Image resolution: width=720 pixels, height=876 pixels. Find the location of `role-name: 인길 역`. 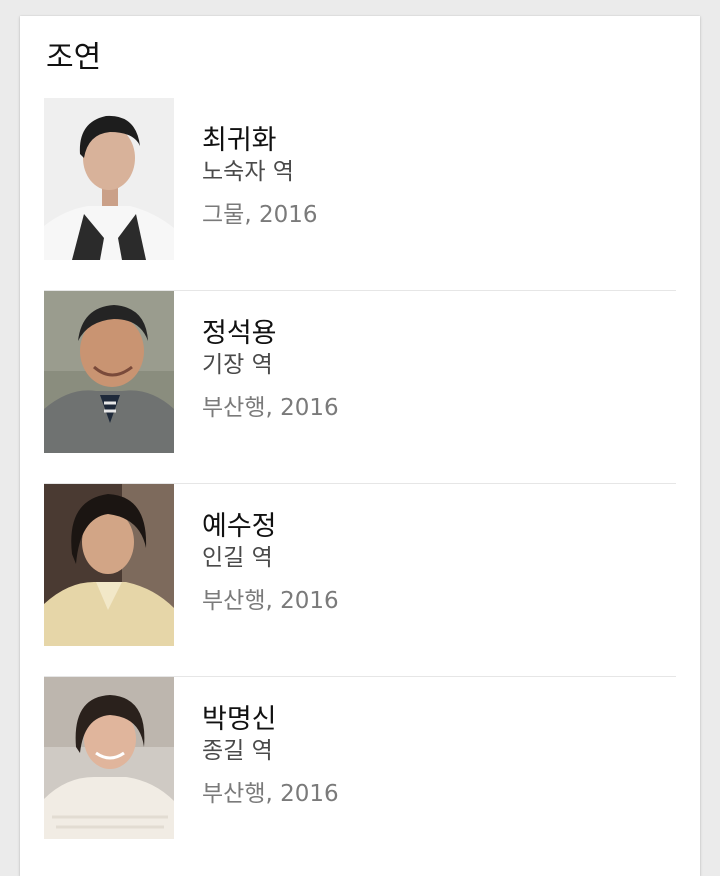

role-name: 인길 역 is located at coordinates (237, 558).